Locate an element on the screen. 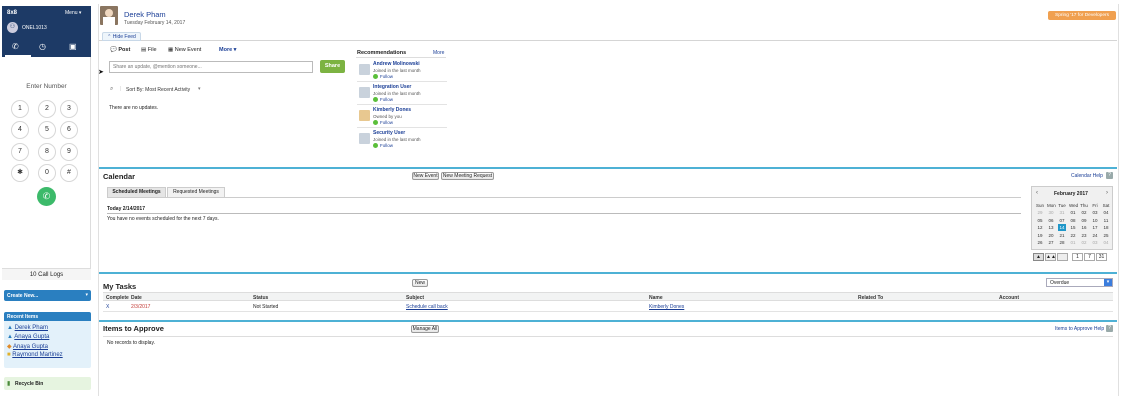 The image size is (1122, 400). list-item: ■ Raymond Martinez is located at coordinates (35, 355).